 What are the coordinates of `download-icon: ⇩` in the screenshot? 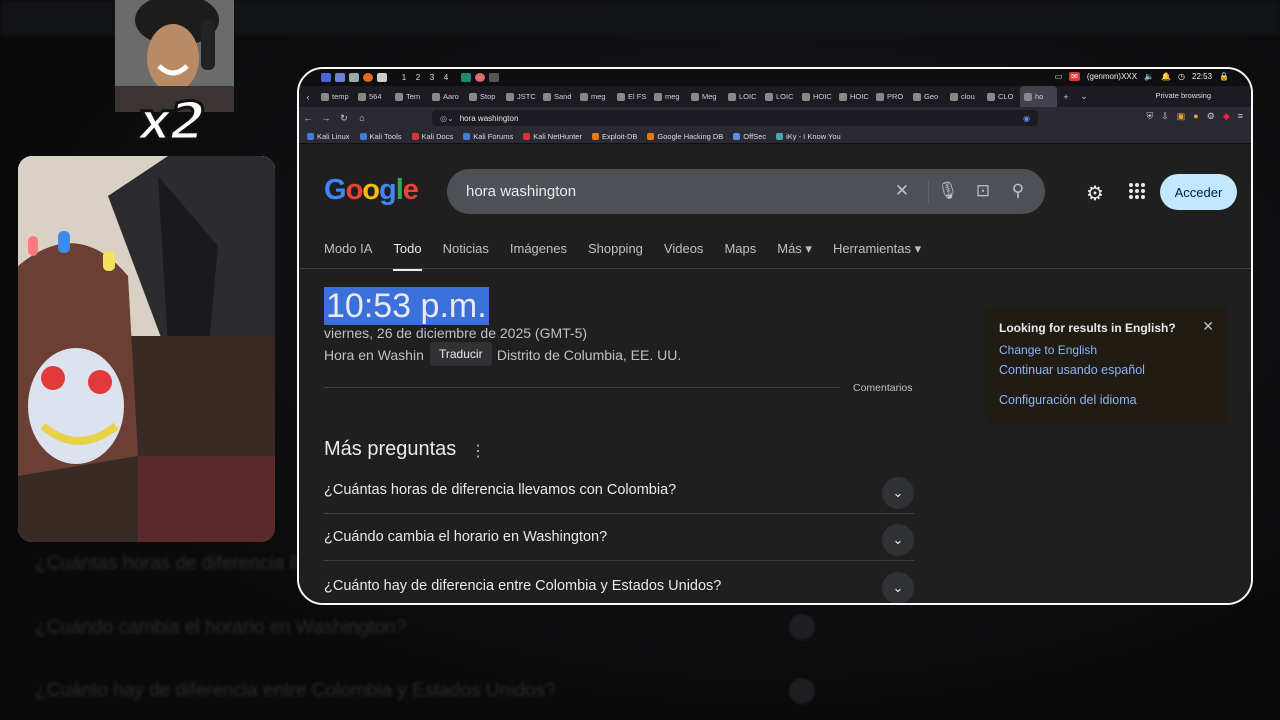 It's located at (1165, 116).